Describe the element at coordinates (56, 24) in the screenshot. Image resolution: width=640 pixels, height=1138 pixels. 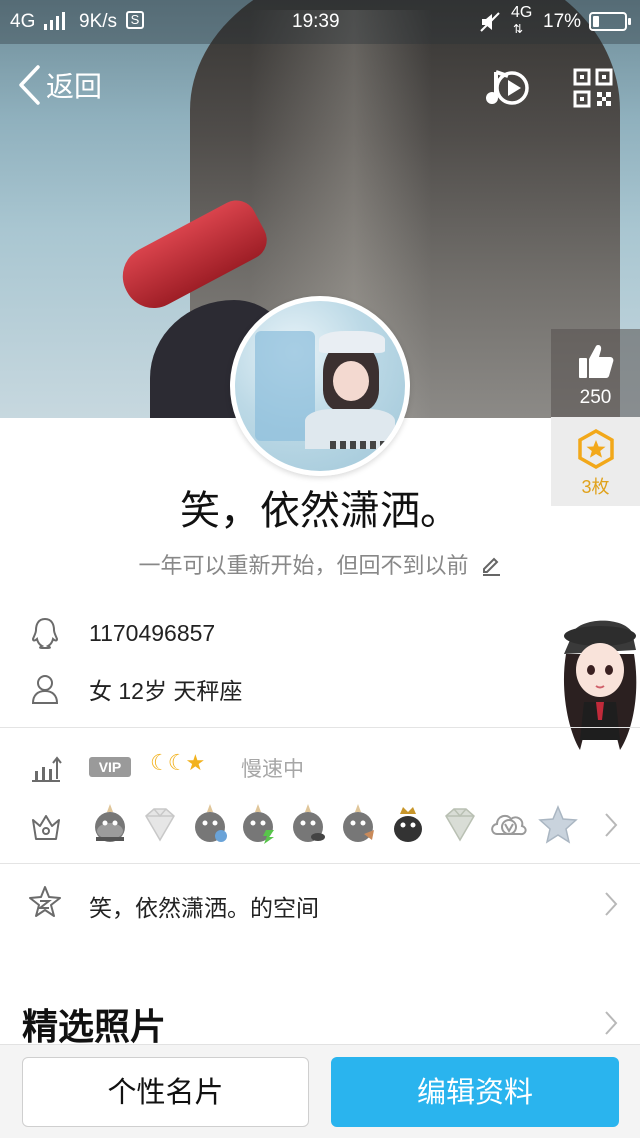
I see `signal-icon` at that location.